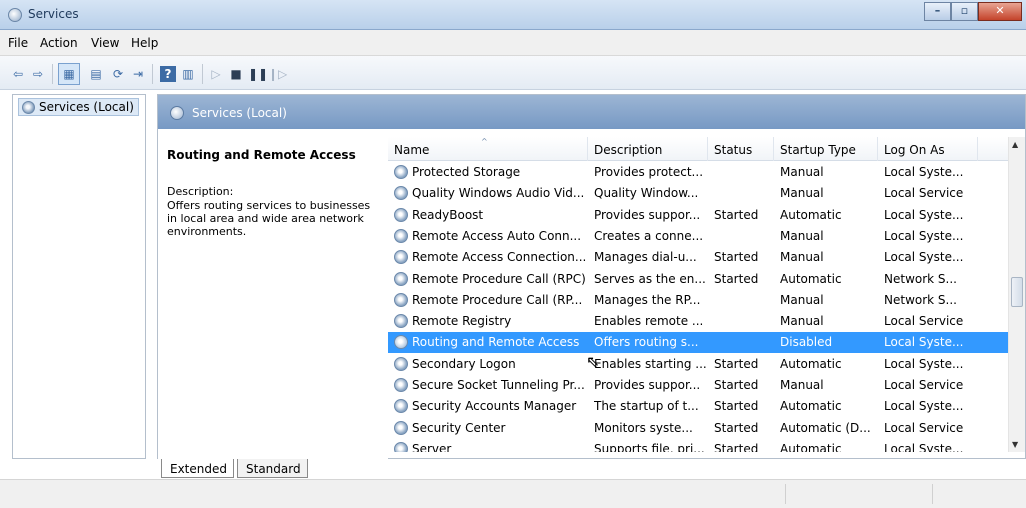 The image size is (1026, 508). What do you see at coordinates (152, 74) in the screenshot?
I see `toolbar-separator` at bounding box center [152, 74].